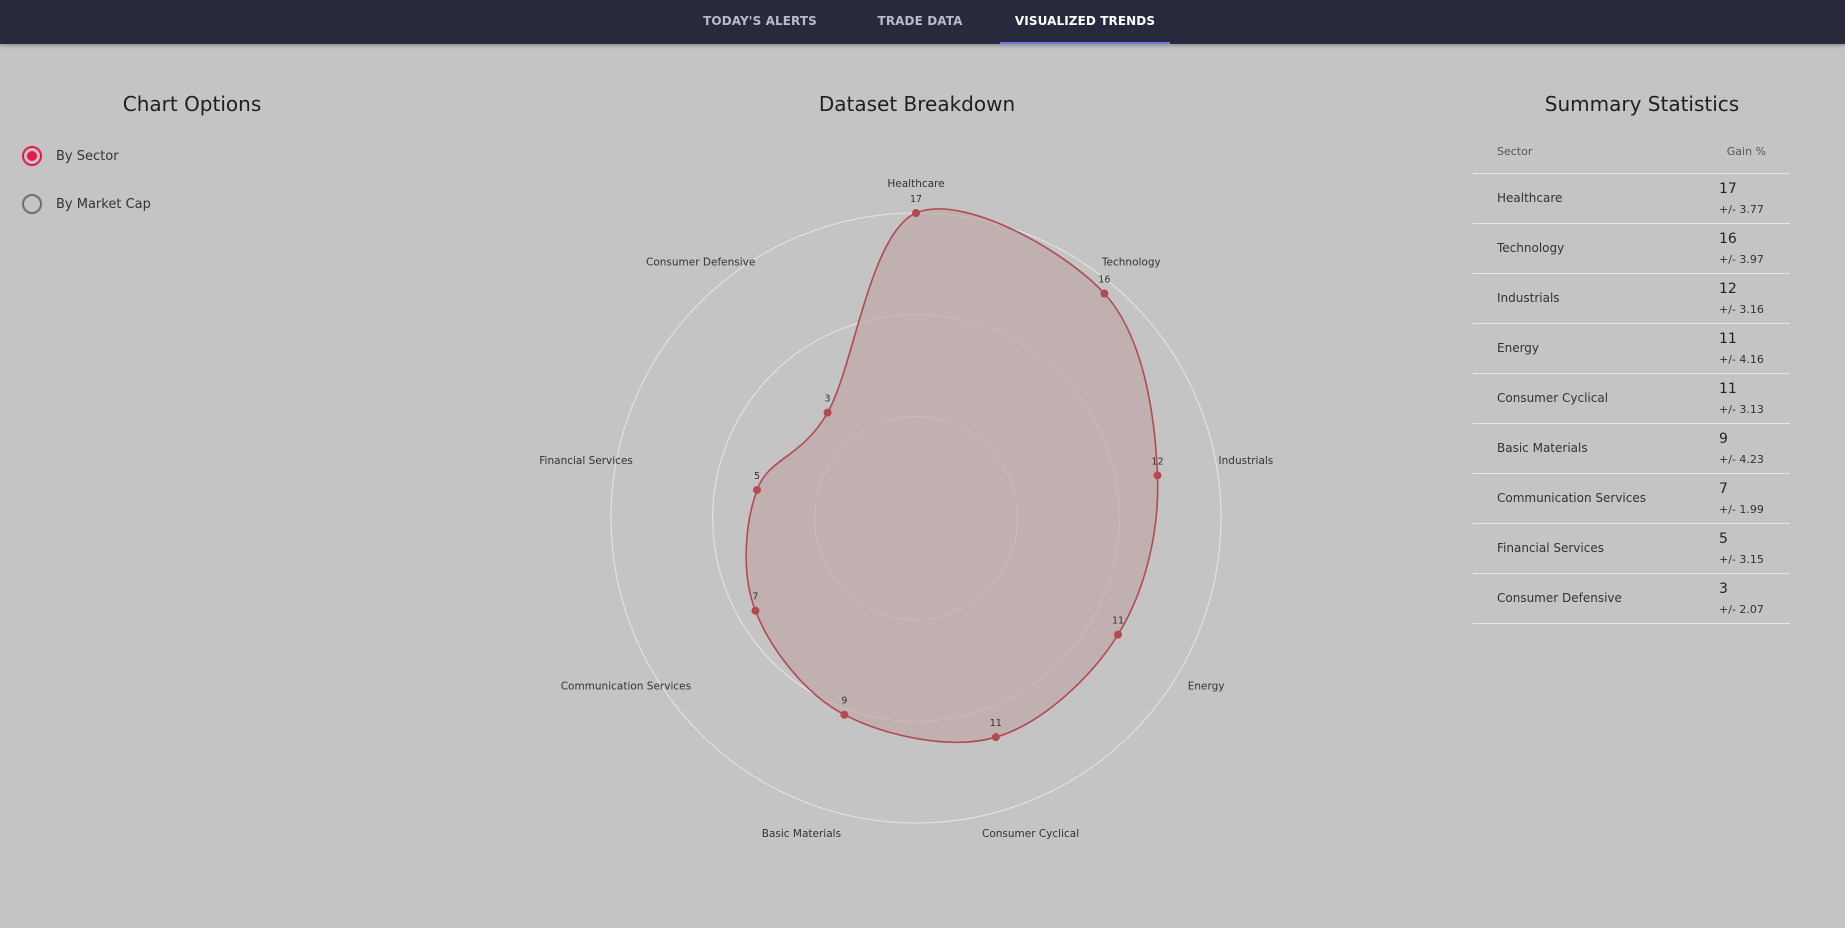 This screenshot has height=928, width=1845. I want to click on table-row: Energy 11 +/- 4.16, so click(1631, 349).